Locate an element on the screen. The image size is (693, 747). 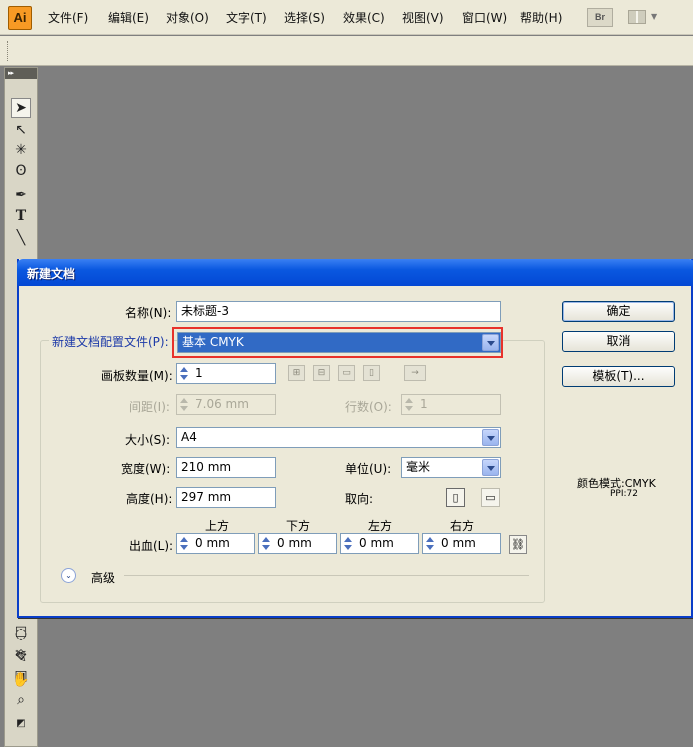
profile-select-value: 基本 CMYK is located at coordinates (213, 342).